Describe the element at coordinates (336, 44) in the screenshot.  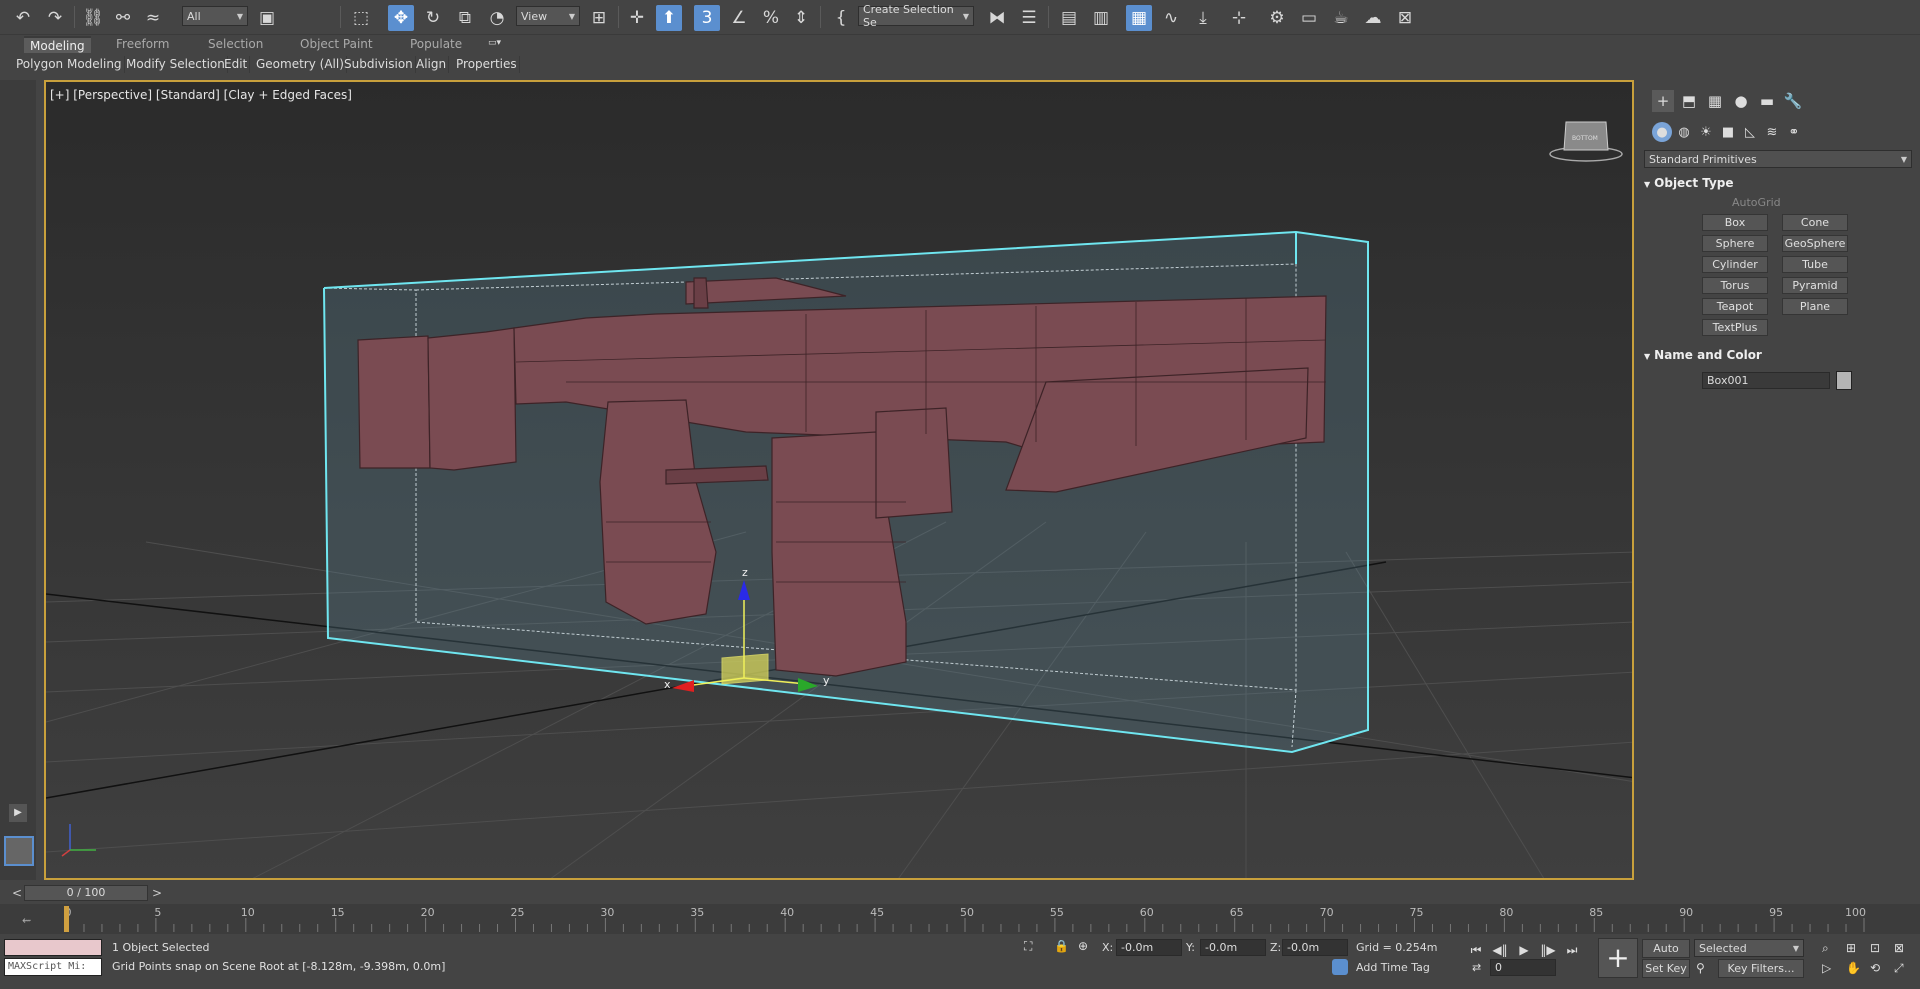
I see `tab-object-paint: Object Paint` at that location.